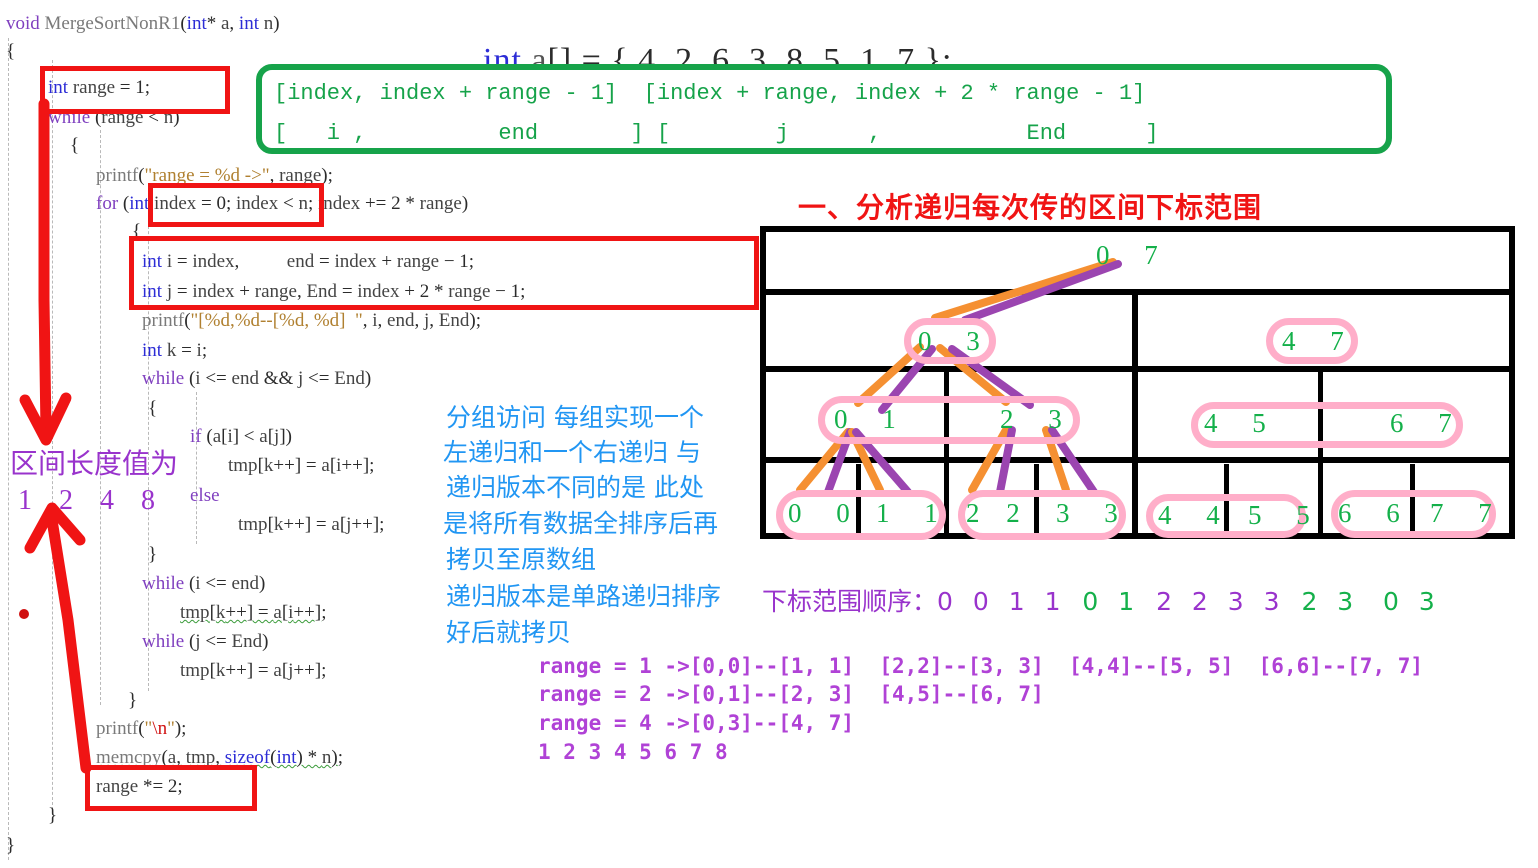  Describe the element at coordinates (956, 341) in the screenshot. I see `tree-node-0-3: 0 3` at that location.